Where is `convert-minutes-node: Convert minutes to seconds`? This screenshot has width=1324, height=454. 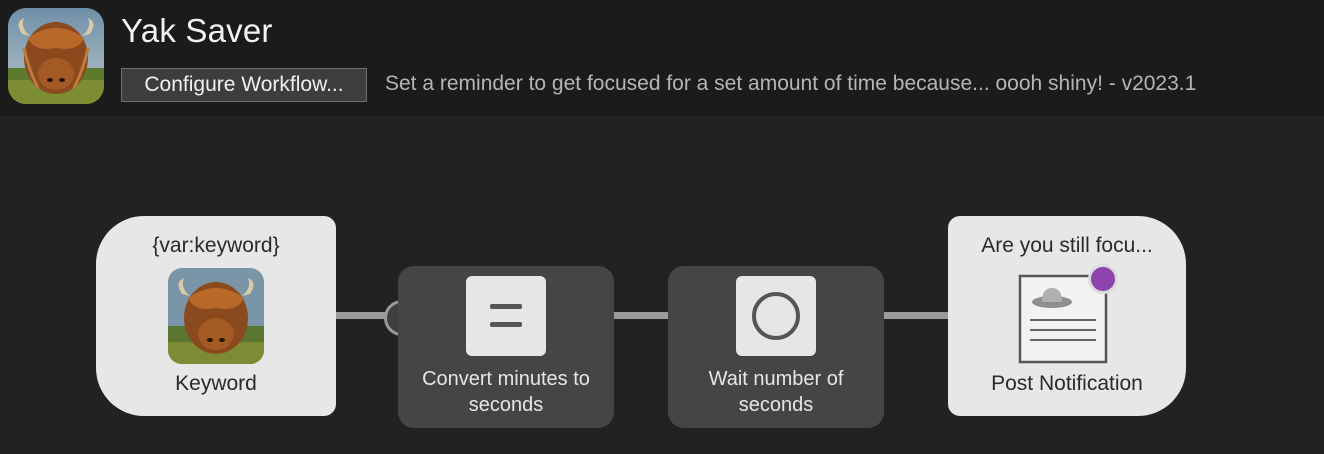
convert-minutes-node: Convert minutes to seconds is located at coordinates (506, 347).